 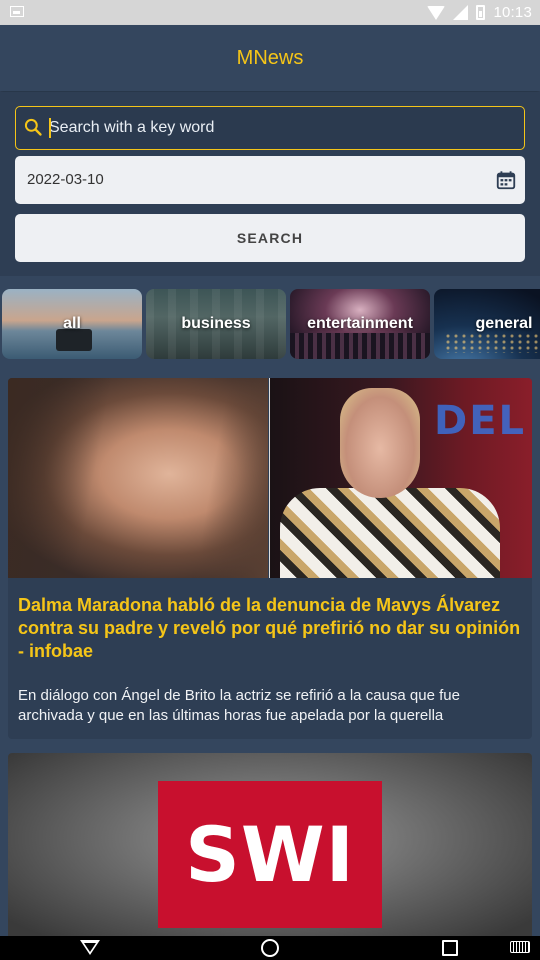 I want to click on category-all: all, so click(x=72, y=324).